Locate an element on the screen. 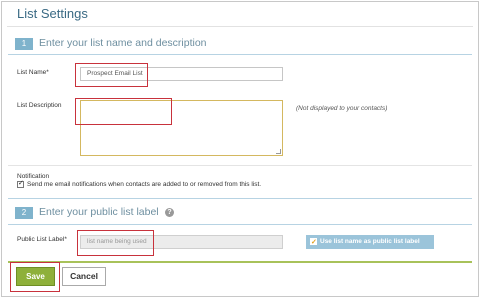 The width and height of the screenshot is (480, 298). section-1-header: 1 Enter your list name and description is located at coordinates (242, 45).